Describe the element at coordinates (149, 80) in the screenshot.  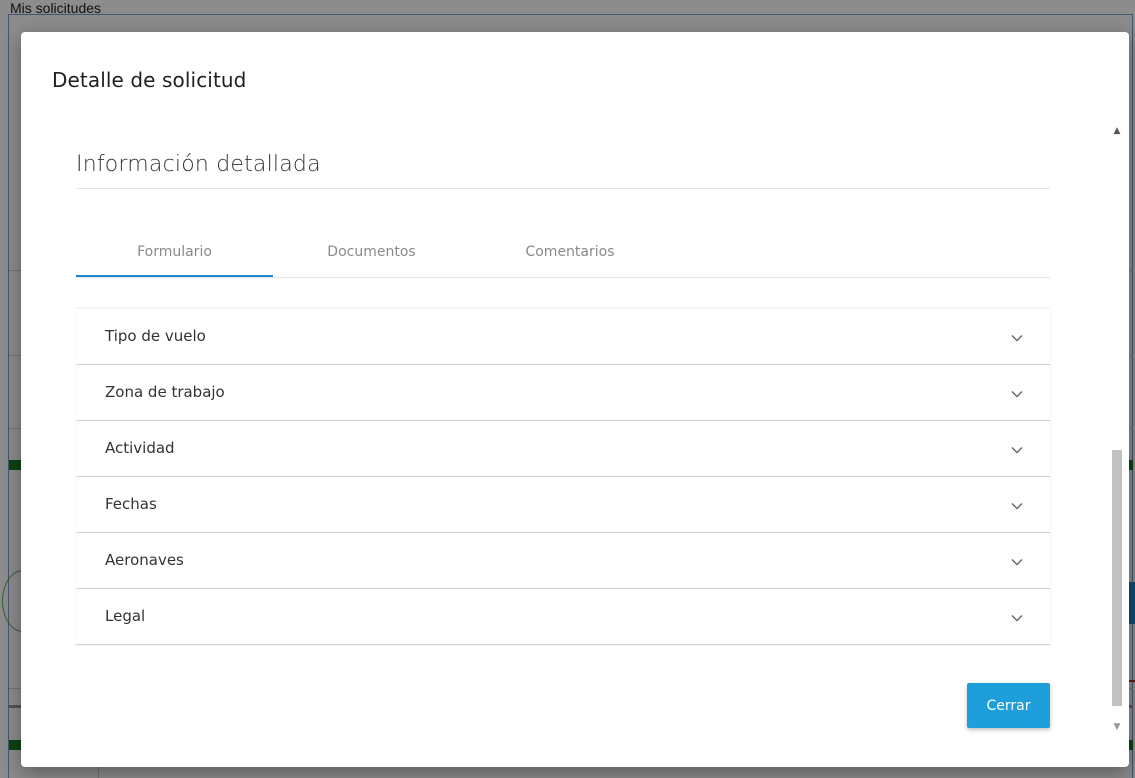
I see `modal-title: Detalle de solicitud` at that location.